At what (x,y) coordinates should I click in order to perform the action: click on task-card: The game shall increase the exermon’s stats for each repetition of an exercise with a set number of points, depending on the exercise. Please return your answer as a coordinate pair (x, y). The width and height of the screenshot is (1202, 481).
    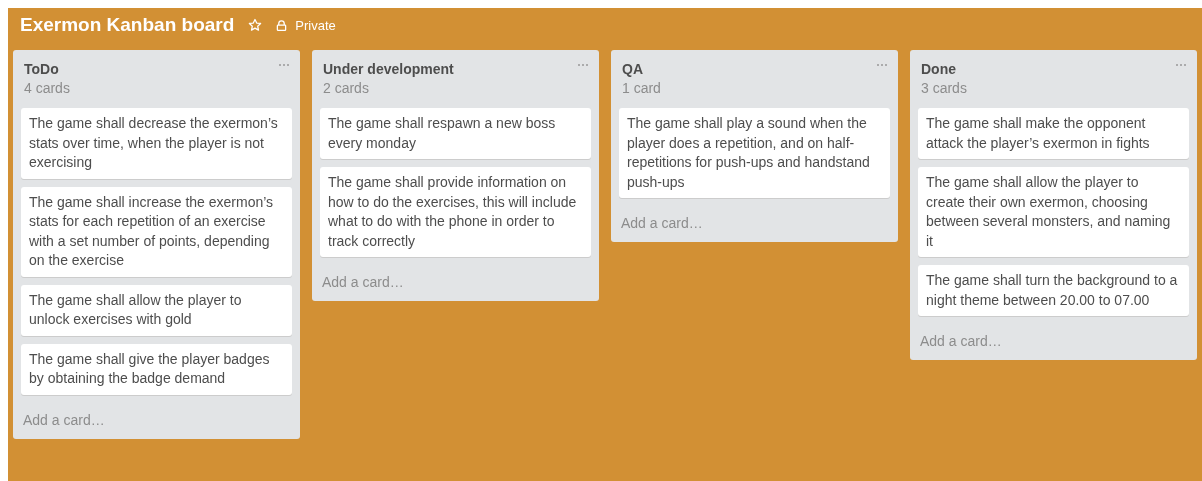
    Looking at the image, I should click on (156, 231).